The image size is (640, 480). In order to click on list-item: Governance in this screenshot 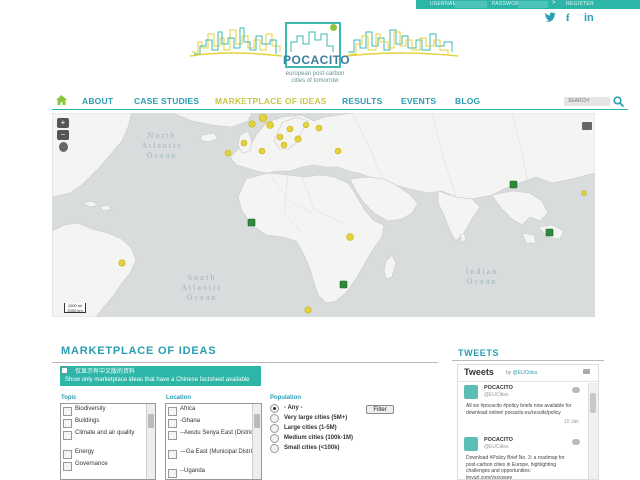, I will do `click(108, 467)`.